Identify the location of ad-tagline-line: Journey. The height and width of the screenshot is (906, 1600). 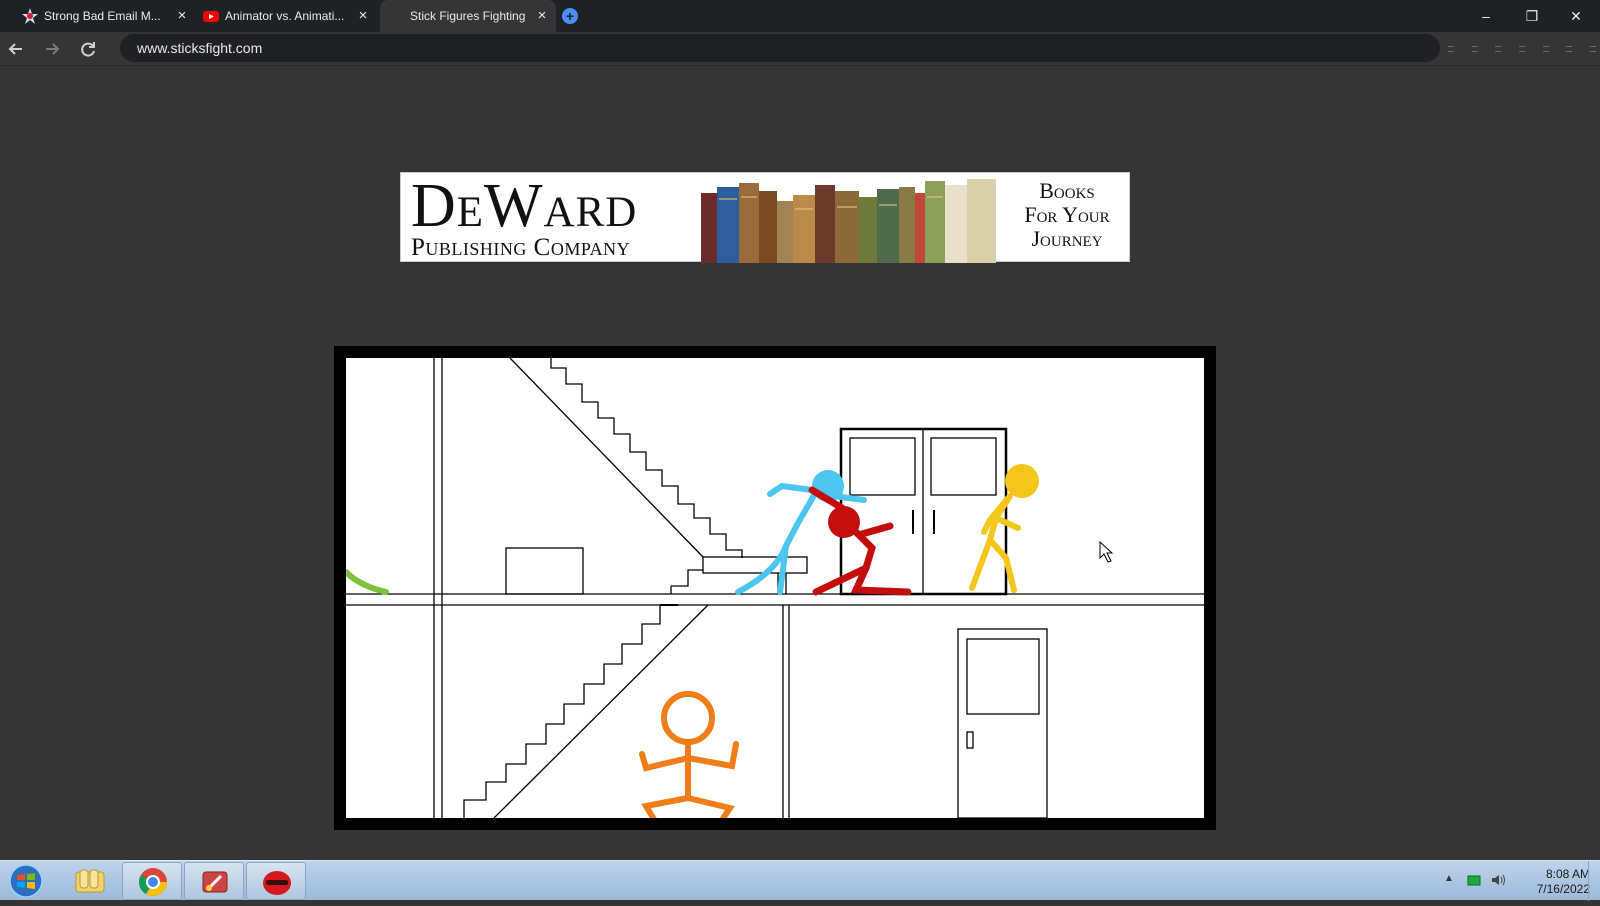
(1067, 238).